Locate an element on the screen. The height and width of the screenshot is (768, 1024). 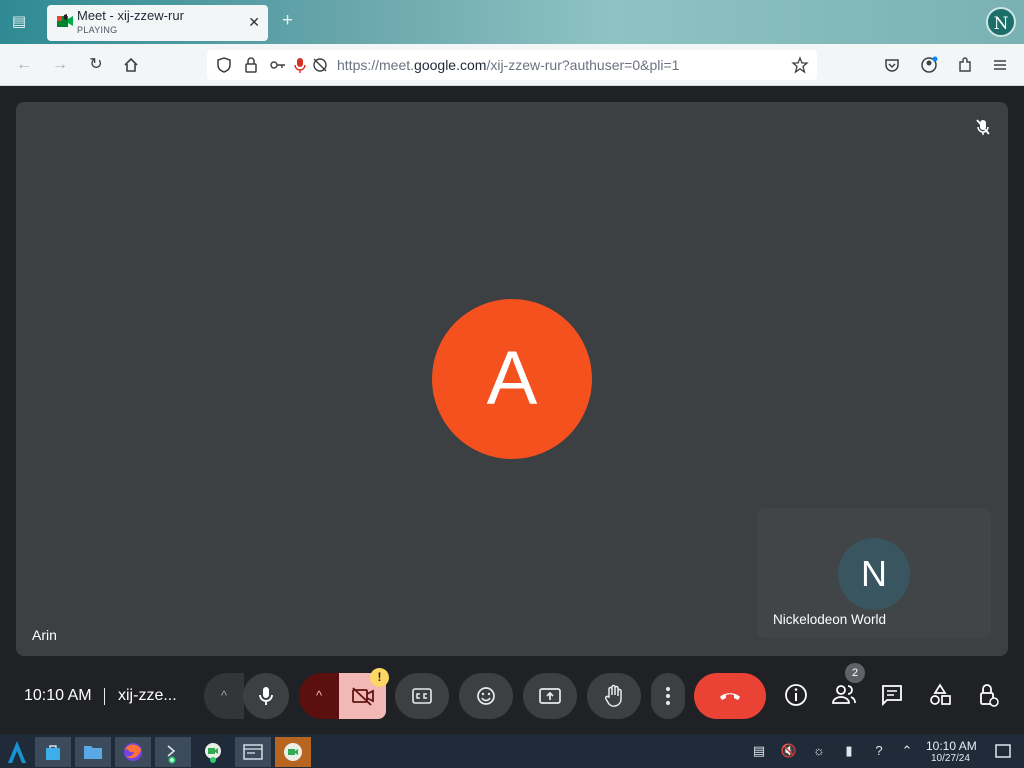
system-date: 10/27/24 is located at coordinates (950, 758).